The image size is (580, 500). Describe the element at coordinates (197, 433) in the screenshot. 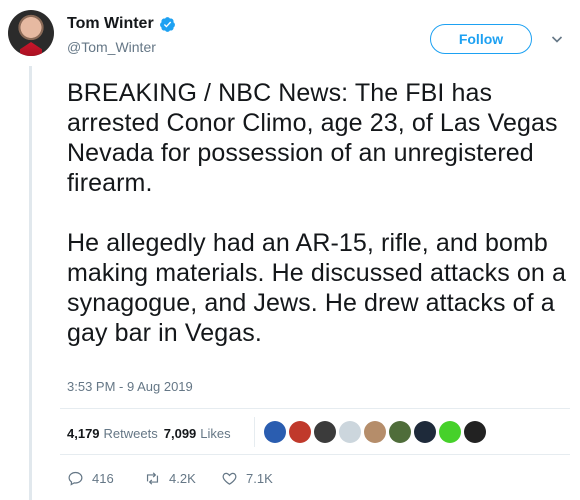

I see `likes-stat: 7,099 Likes` at that location.